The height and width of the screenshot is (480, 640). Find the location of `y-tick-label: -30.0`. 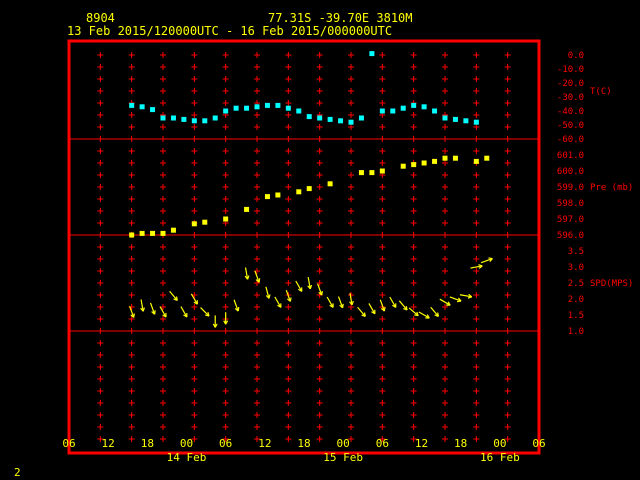

y-tick-label: -30.0 is located at coordinates (570, 98).